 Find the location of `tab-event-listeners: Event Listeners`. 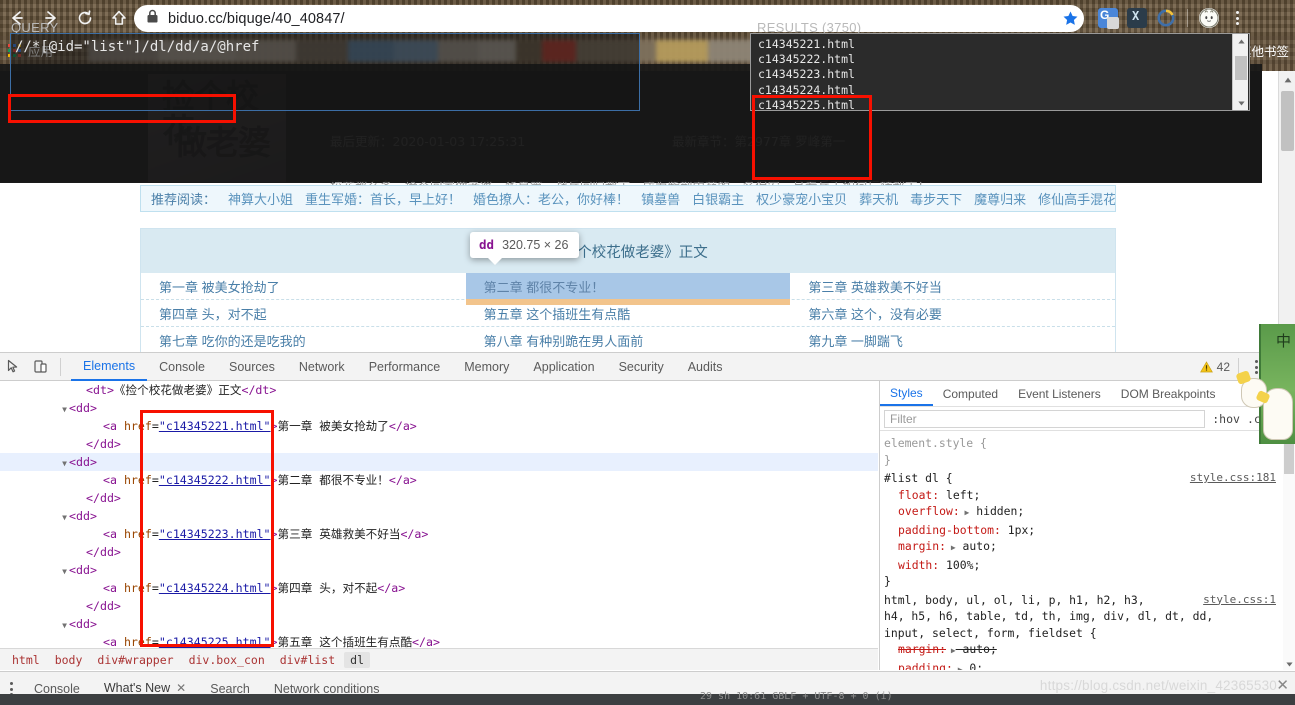

tab-event-listeners: Event Listeners is located at coordinates (1059, 393).